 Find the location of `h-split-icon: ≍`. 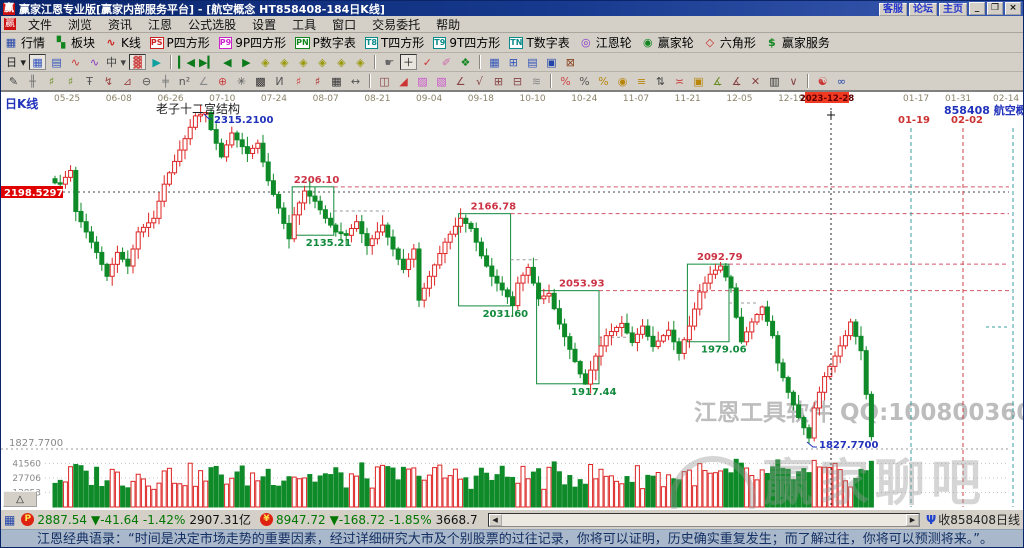

h-split-icon: ≍ is located at coordinates (679, 81).